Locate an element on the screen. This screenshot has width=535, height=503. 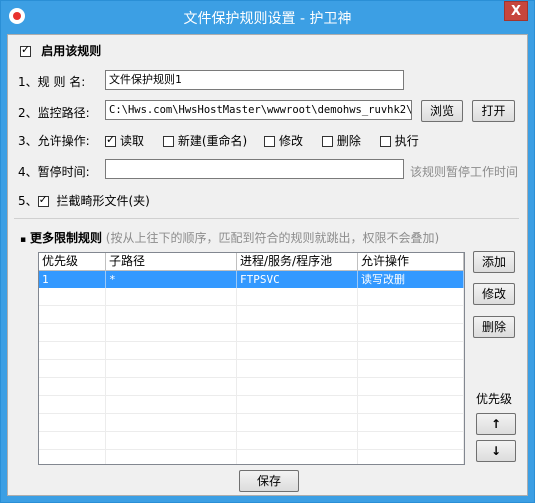
more-rules-title: 更多限制规则 is located at coordinates (65, 238).